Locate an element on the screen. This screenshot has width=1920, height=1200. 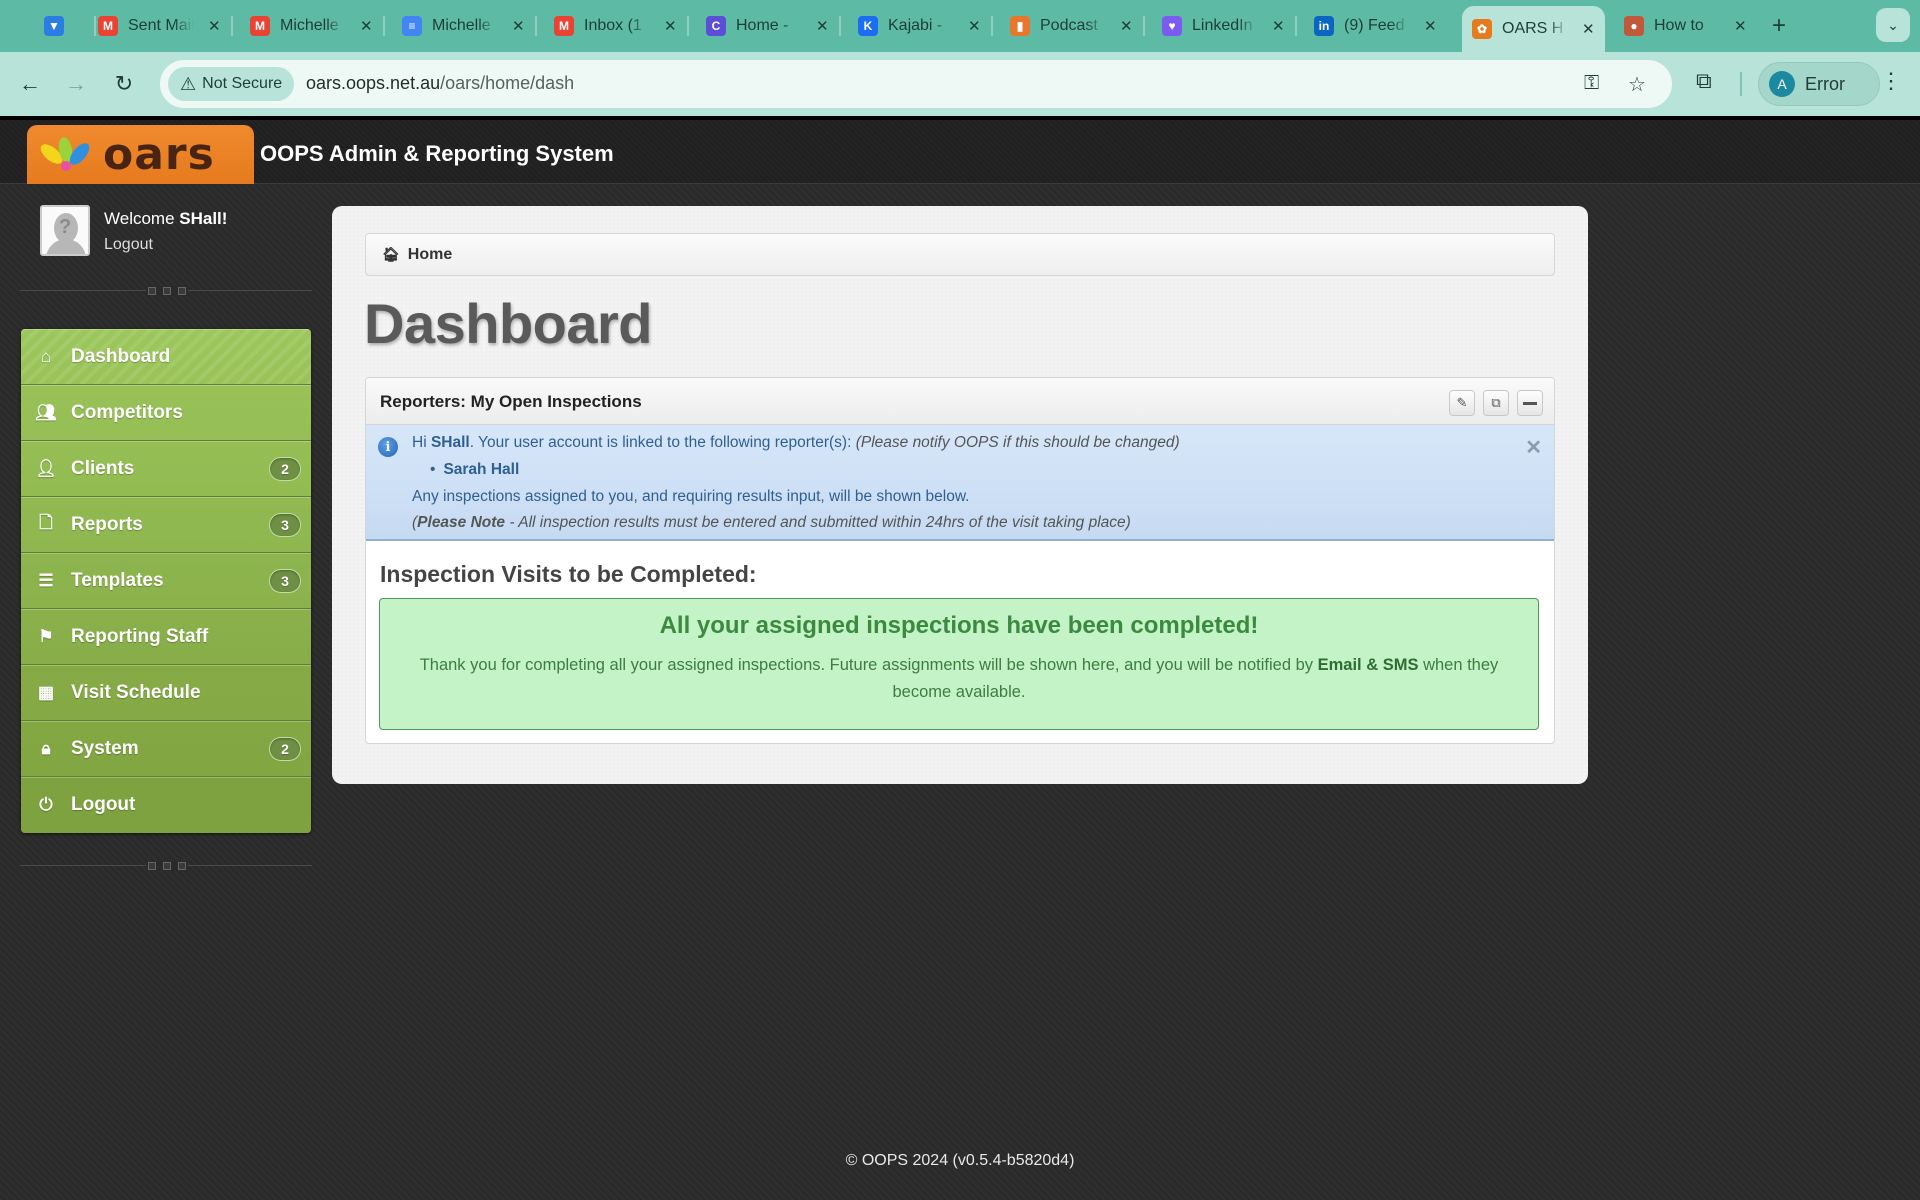
box-expand-button: ⧉ is located at coordinates (1496, 403).